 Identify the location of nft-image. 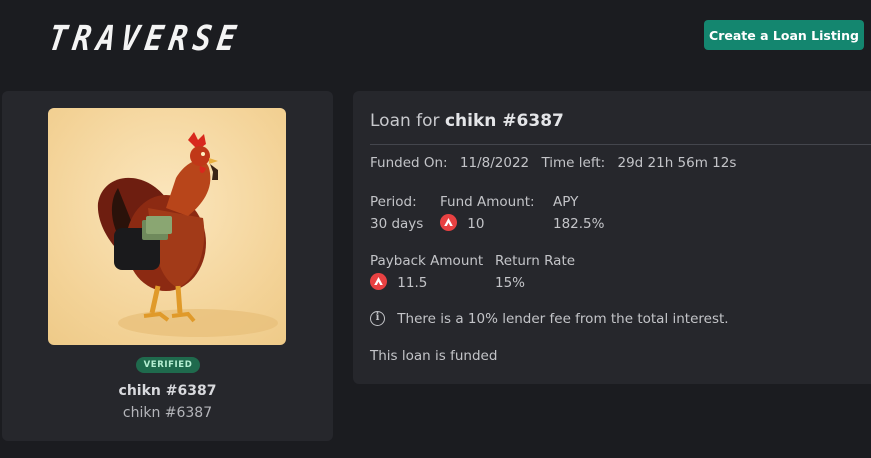
(167, 226).